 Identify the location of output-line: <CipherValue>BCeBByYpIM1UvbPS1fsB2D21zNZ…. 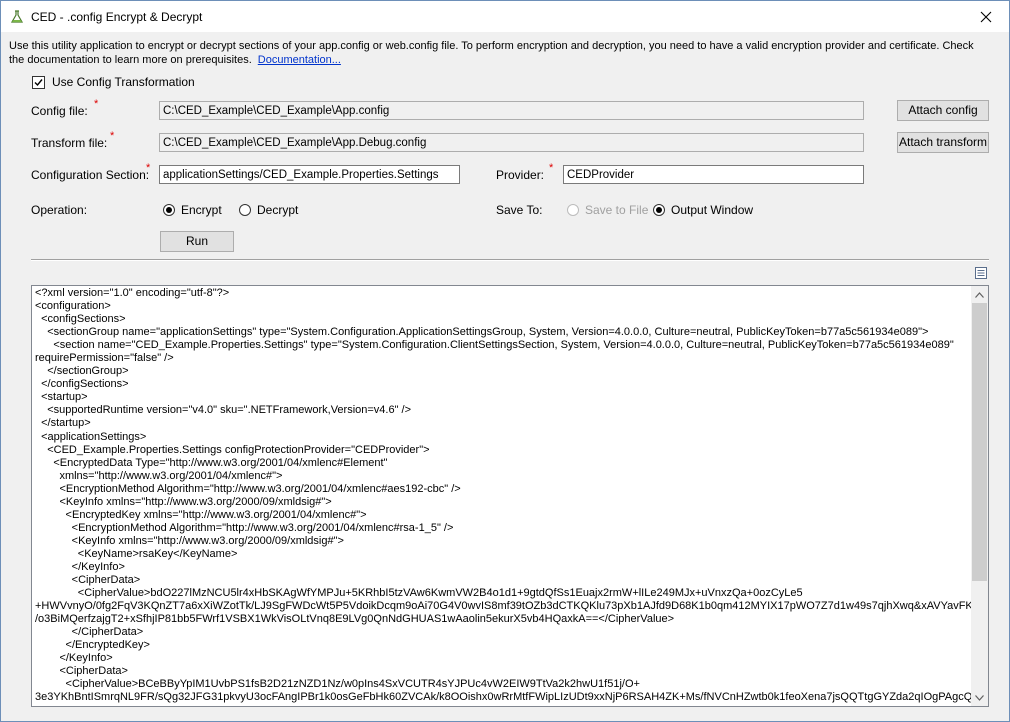
(337, 684).